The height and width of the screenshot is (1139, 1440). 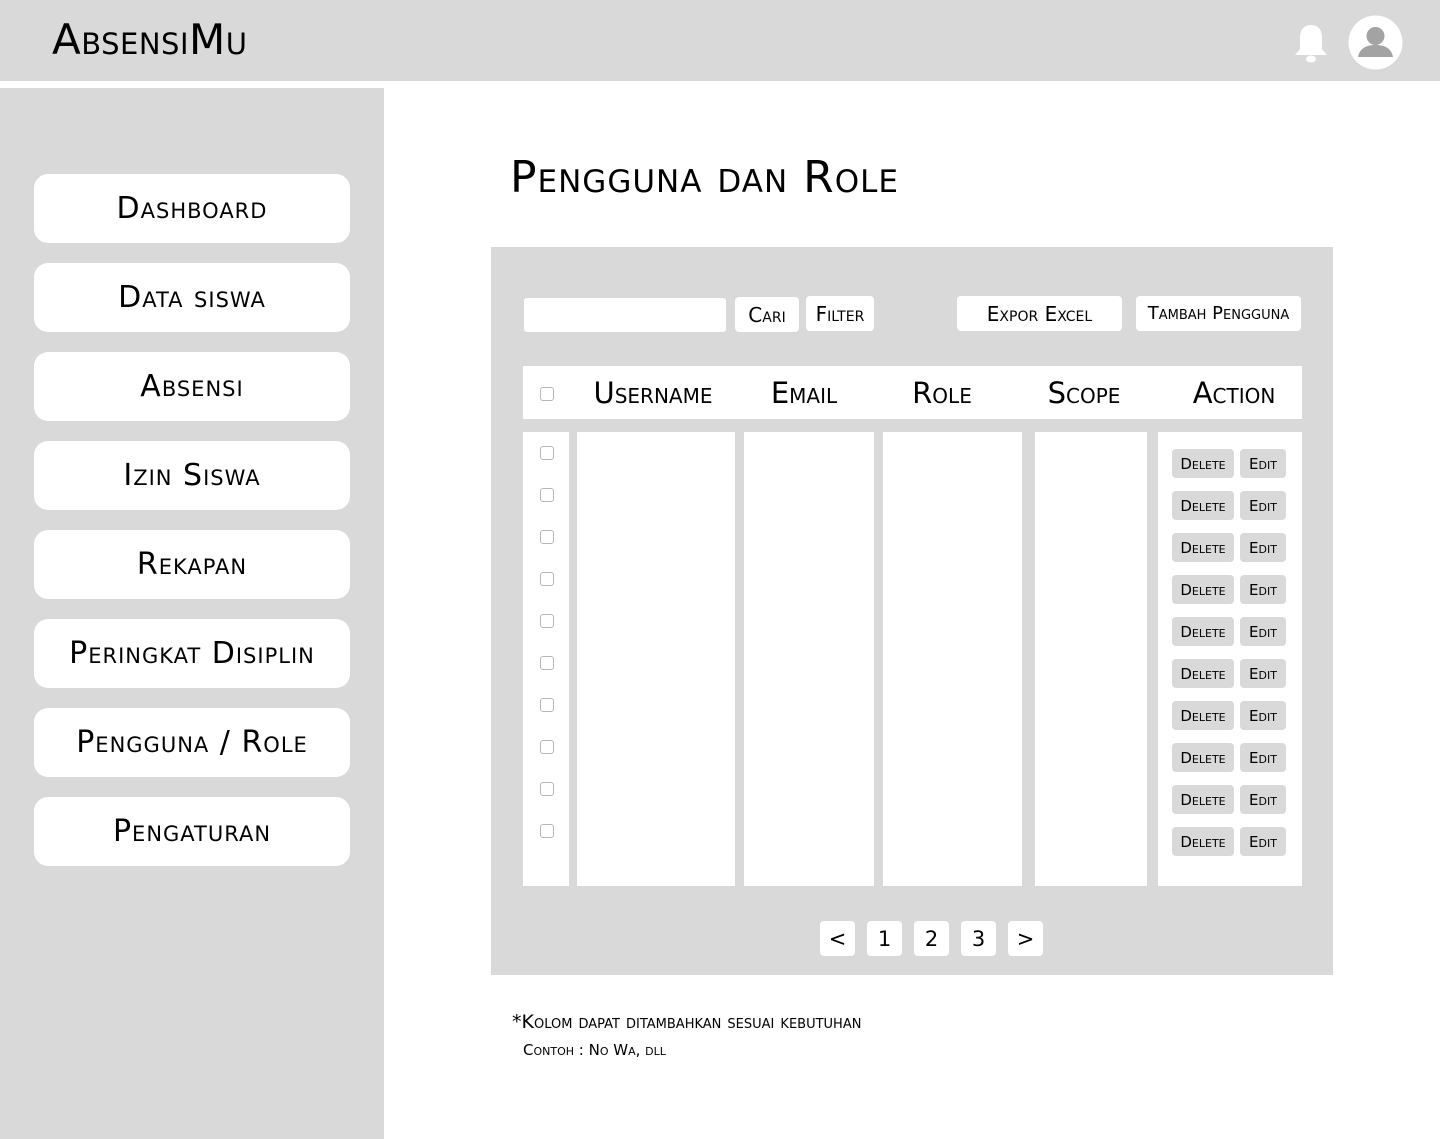 I want to click on sidebar-item-absensi: Absensi, so click(x=192, y=386).